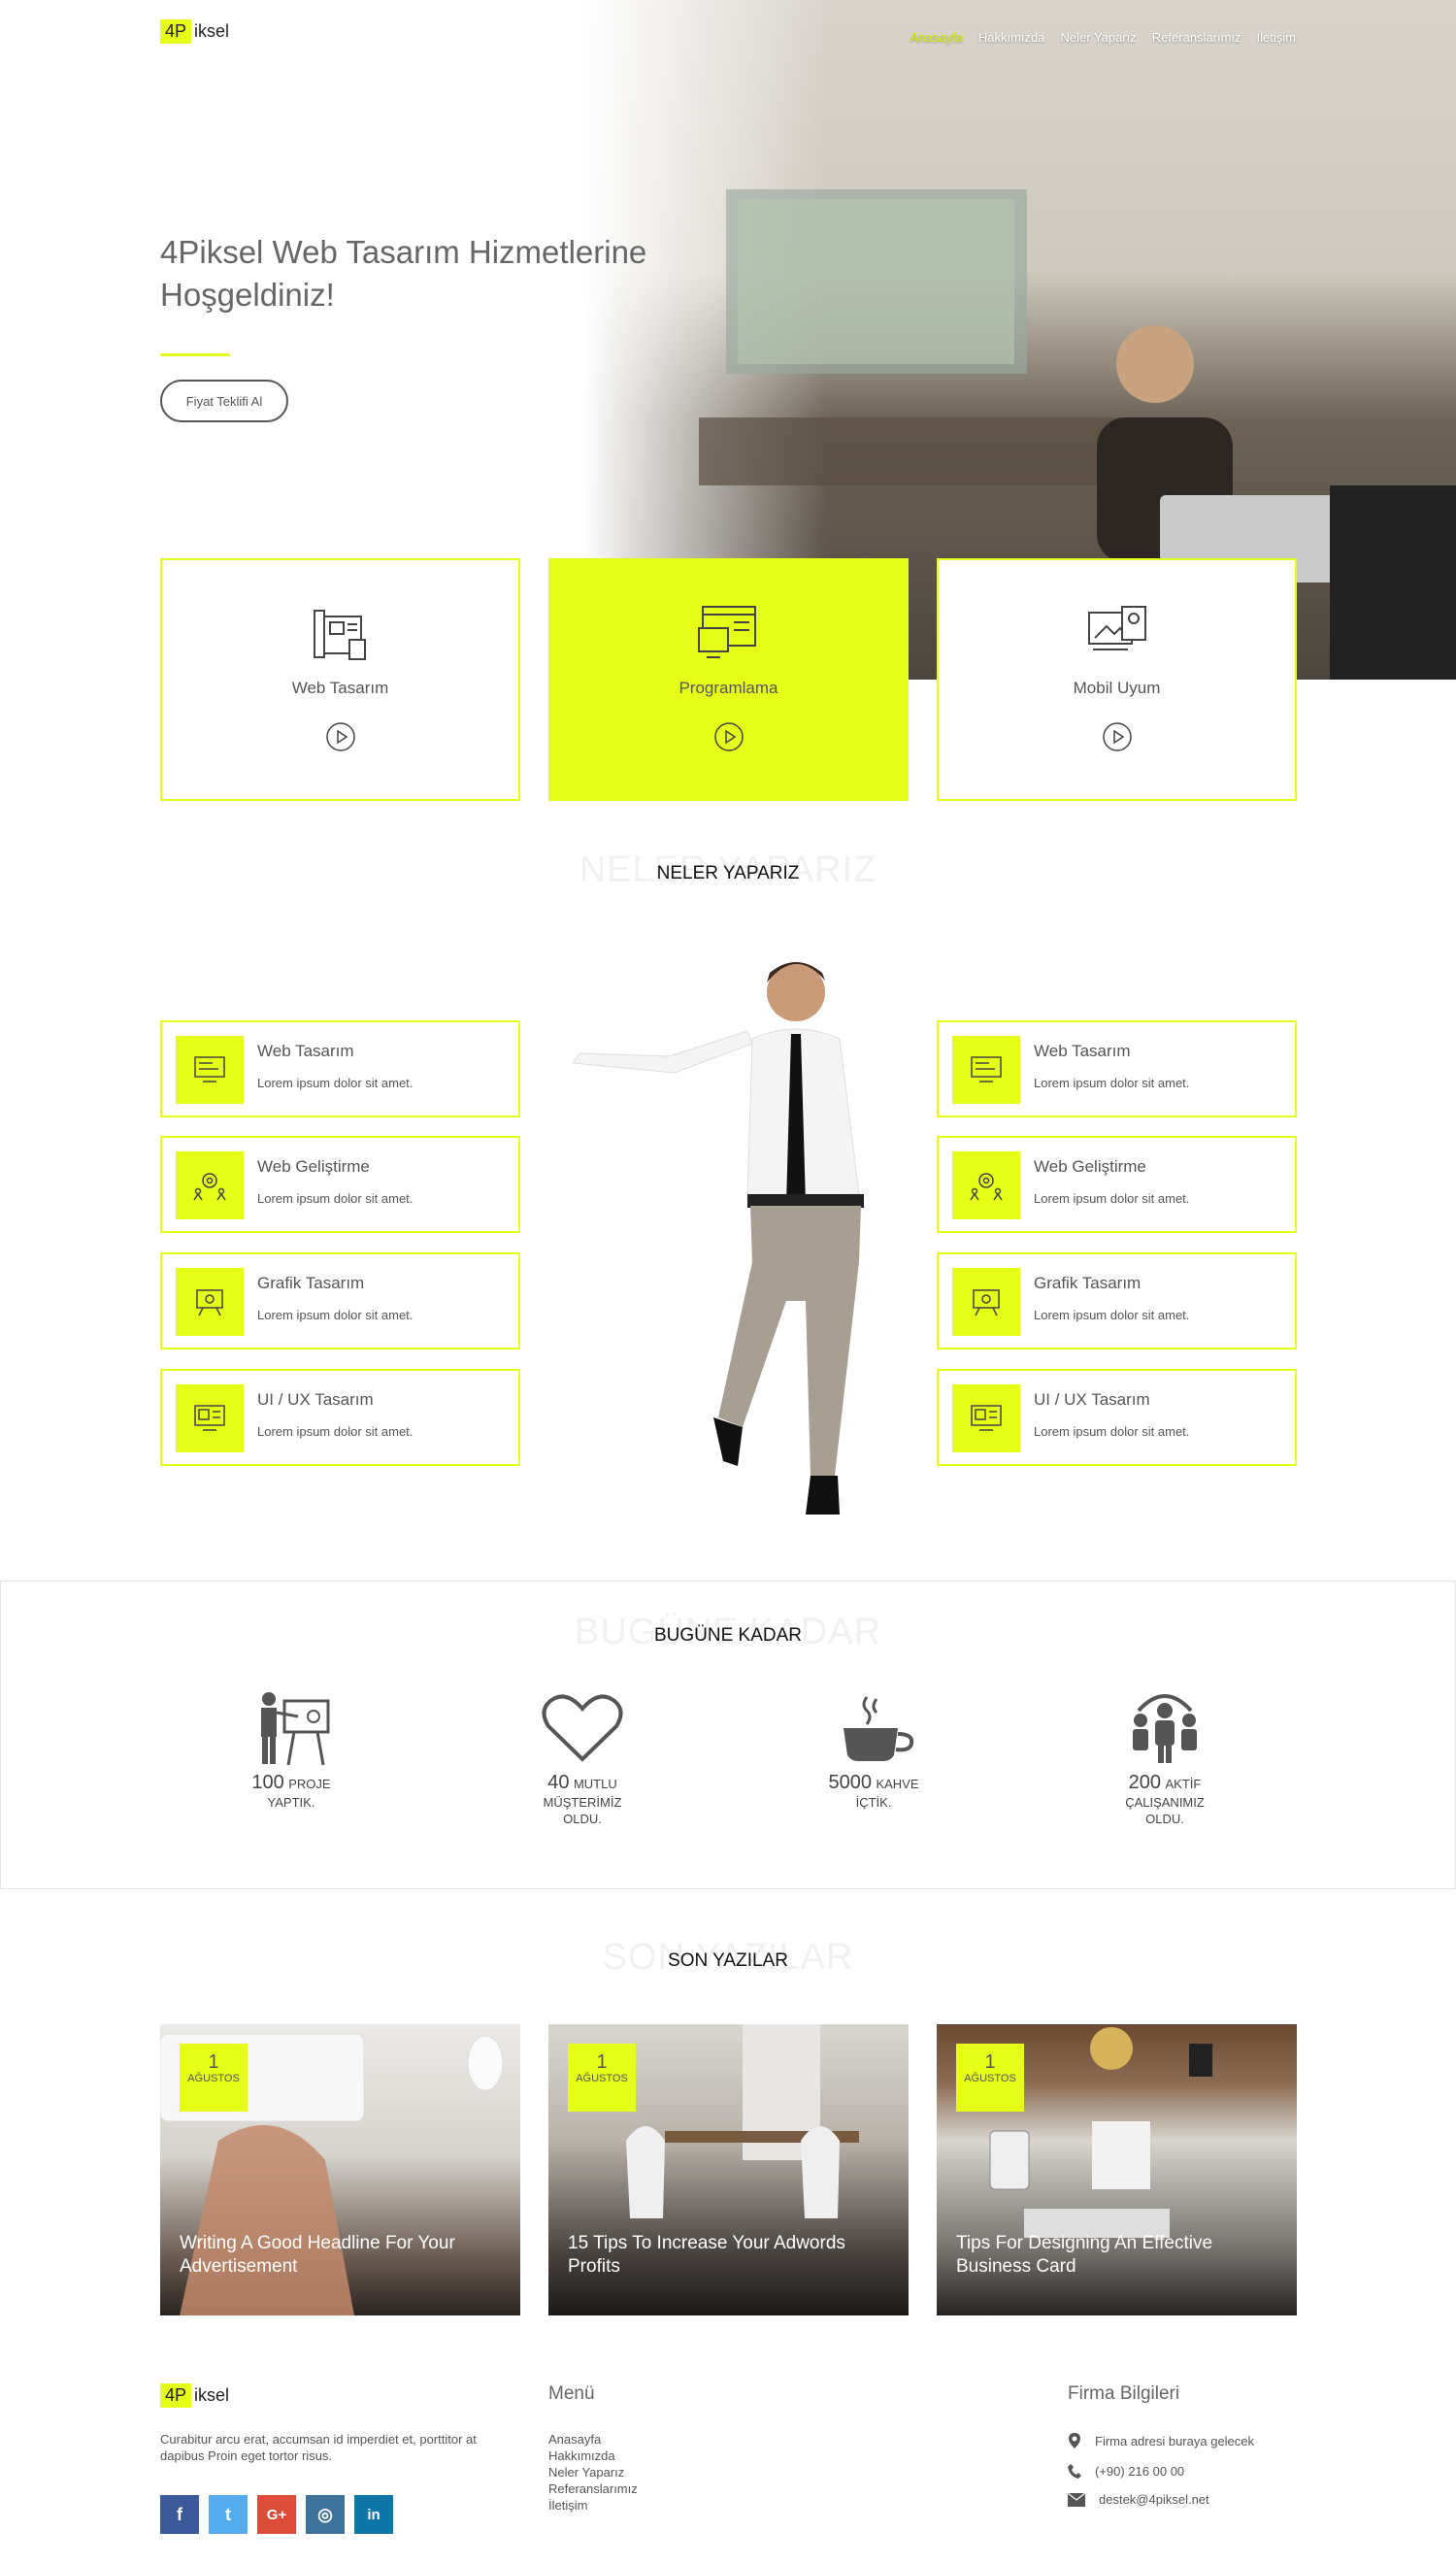  Describe the element at coordinates (728, 679) in the screenshot. I see `service-card-programming: Programlama` at that location.